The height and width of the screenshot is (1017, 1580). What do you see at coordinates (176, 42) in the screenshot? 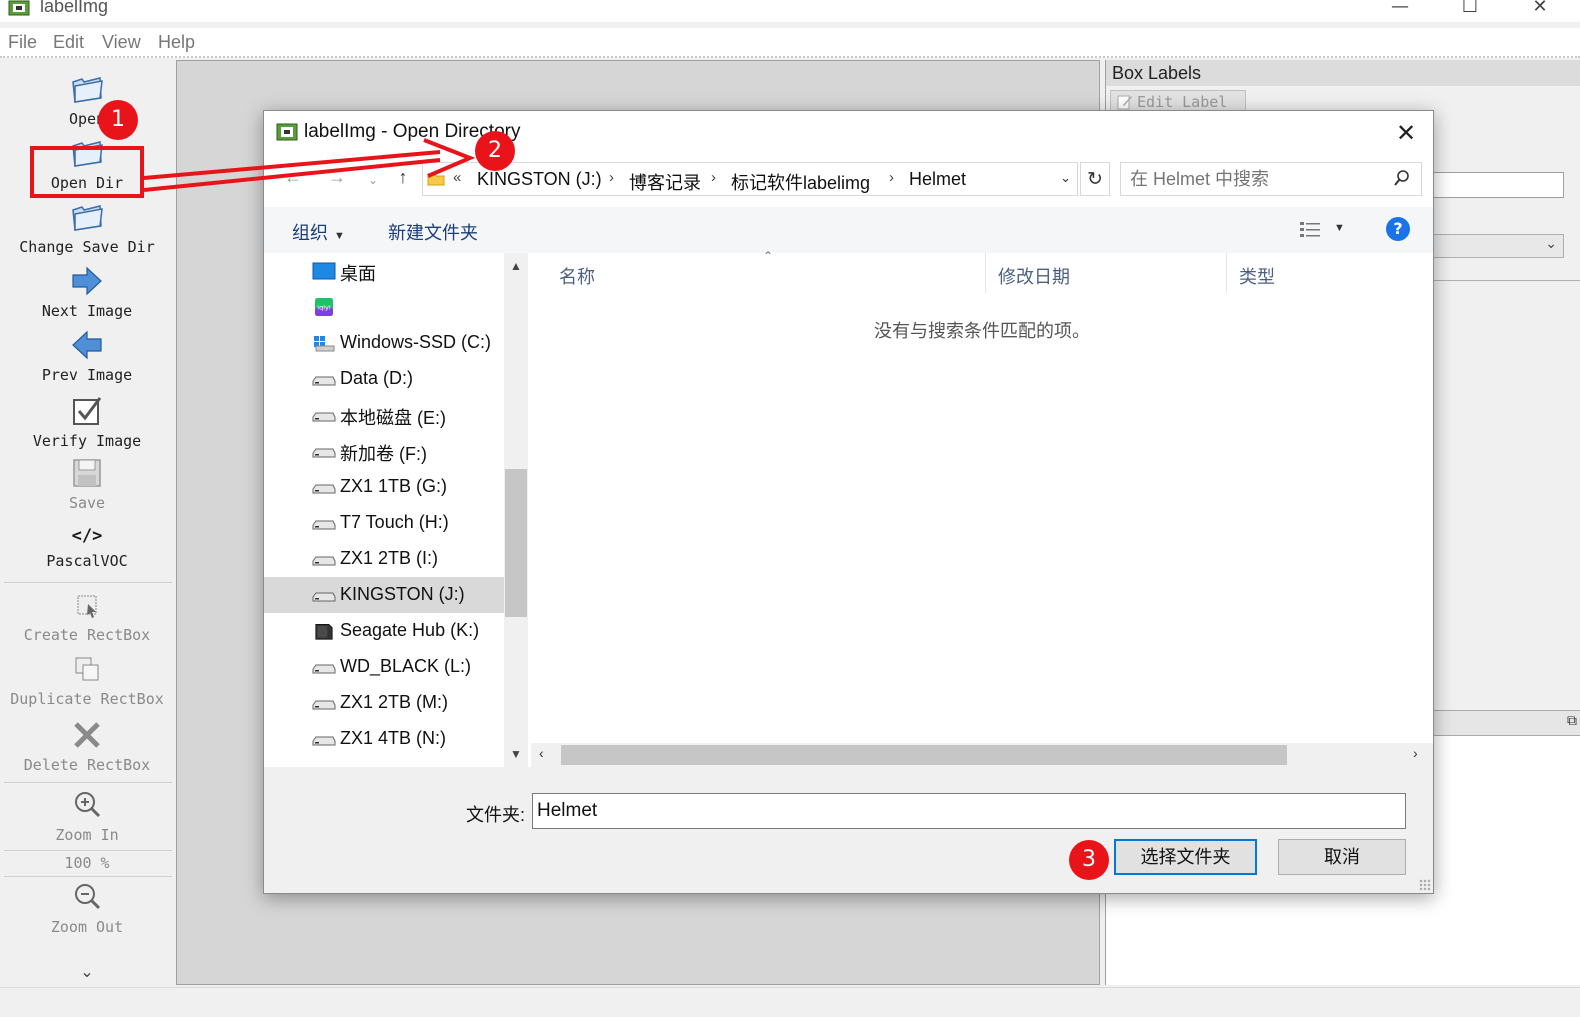
I see `menu-help: Help` at bounding box center [176, 42].